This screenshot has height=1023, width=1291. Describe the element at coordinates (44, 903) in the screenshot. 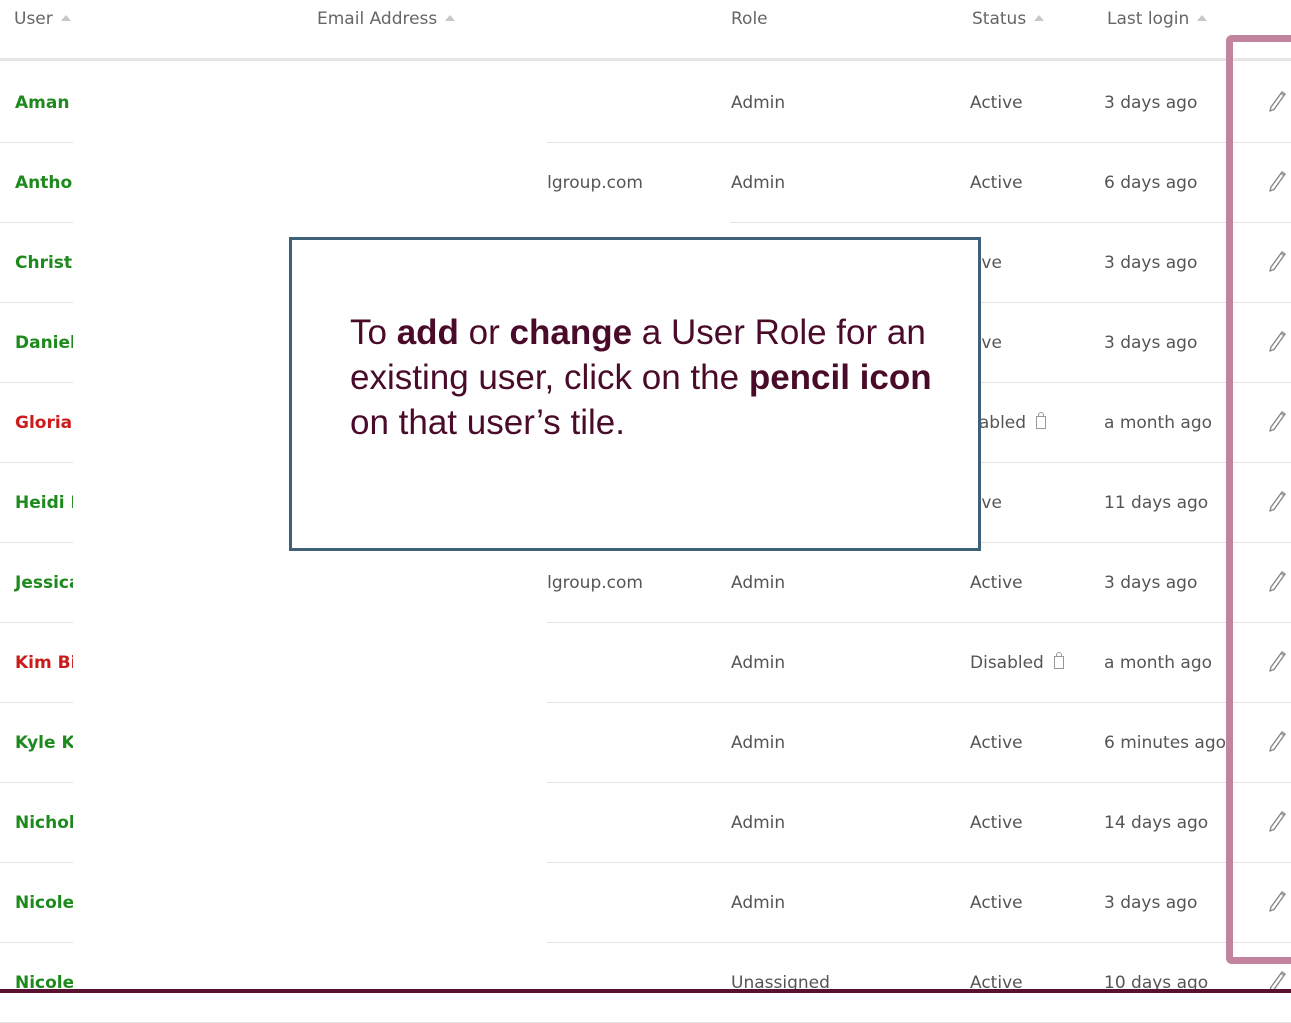

I see `user-name-link: Nicole` at that location.